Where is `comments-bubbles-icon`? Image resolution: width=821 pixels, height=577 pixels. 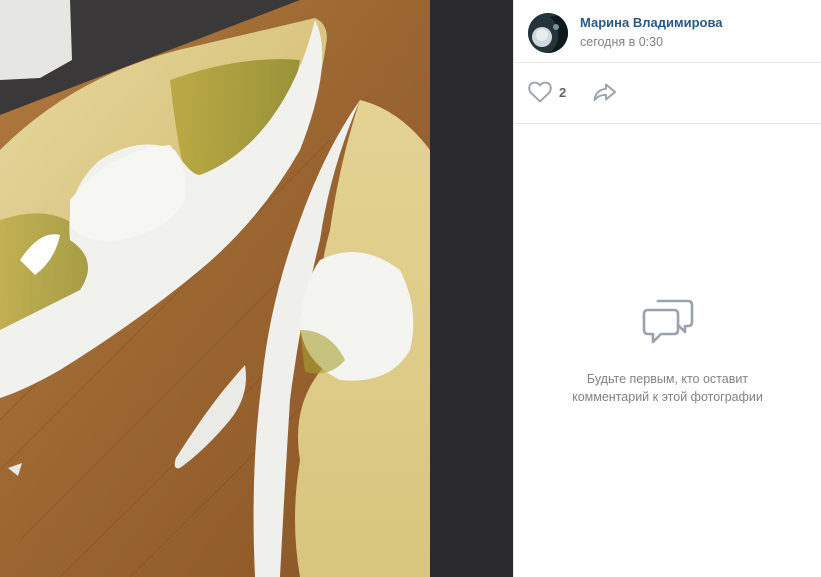 comments-bubbles-icon is located at coordinates (668, 321).